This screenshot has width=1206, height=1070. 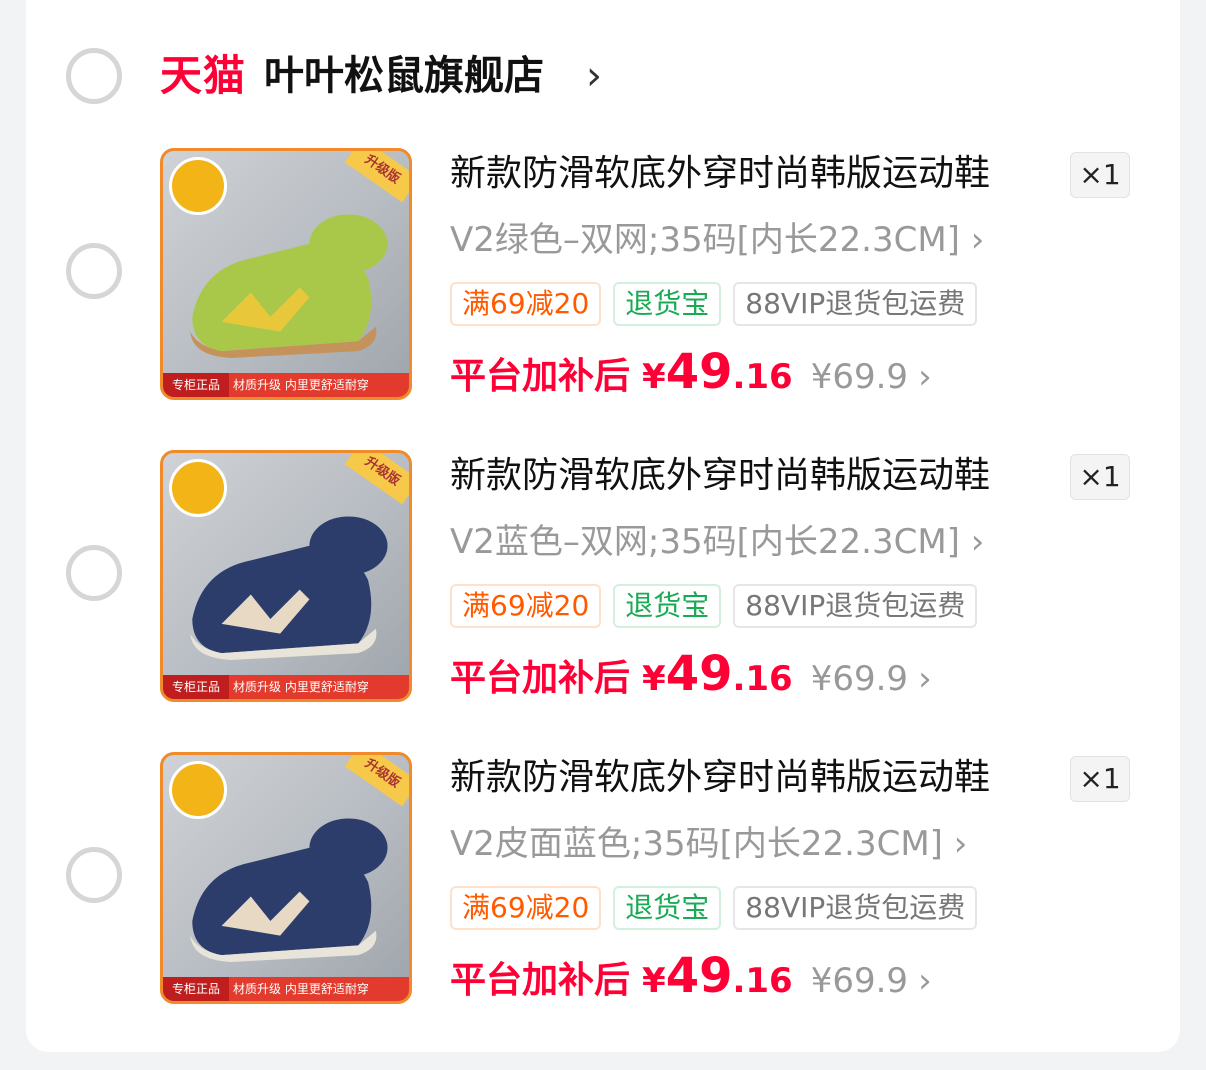 What do you see at coordinates (708, 844) in the screenshot?
I see `sku-selector: V2皮面蓝色;35码[内长22.3CM] ›` at bounding box center [708, 844].